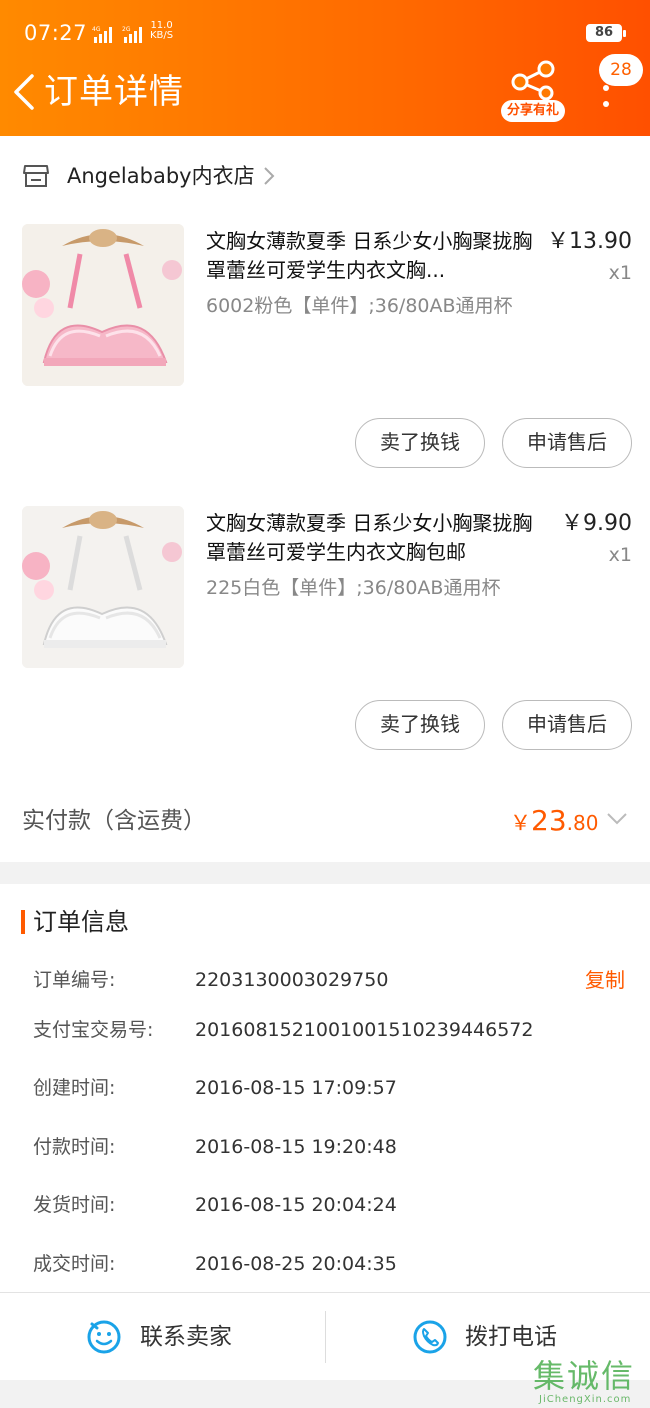 The height and width of the screenshot is (1408, 650). Describe the element at coordinates (582, 823) in the screenshot. I see `amount-decimal: .80` at that location.